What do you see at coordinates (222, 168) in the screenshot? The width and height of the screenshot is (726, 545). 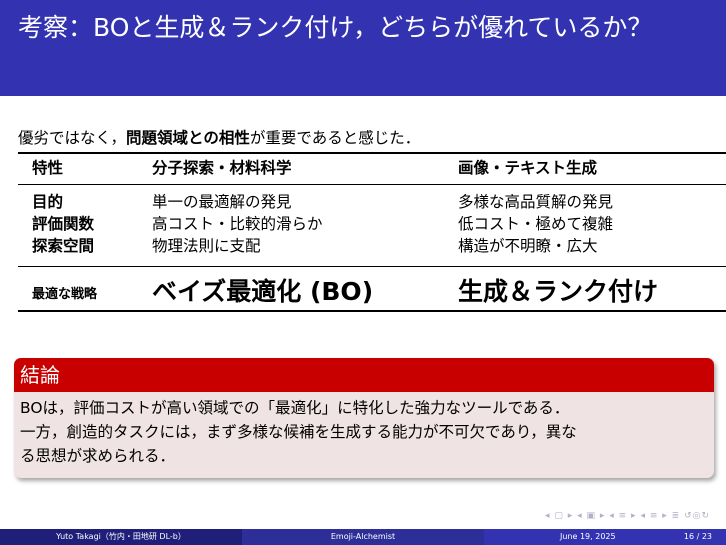 I see `header-molecule: 分子探索・材料科学` at bounding box center [222, 168].